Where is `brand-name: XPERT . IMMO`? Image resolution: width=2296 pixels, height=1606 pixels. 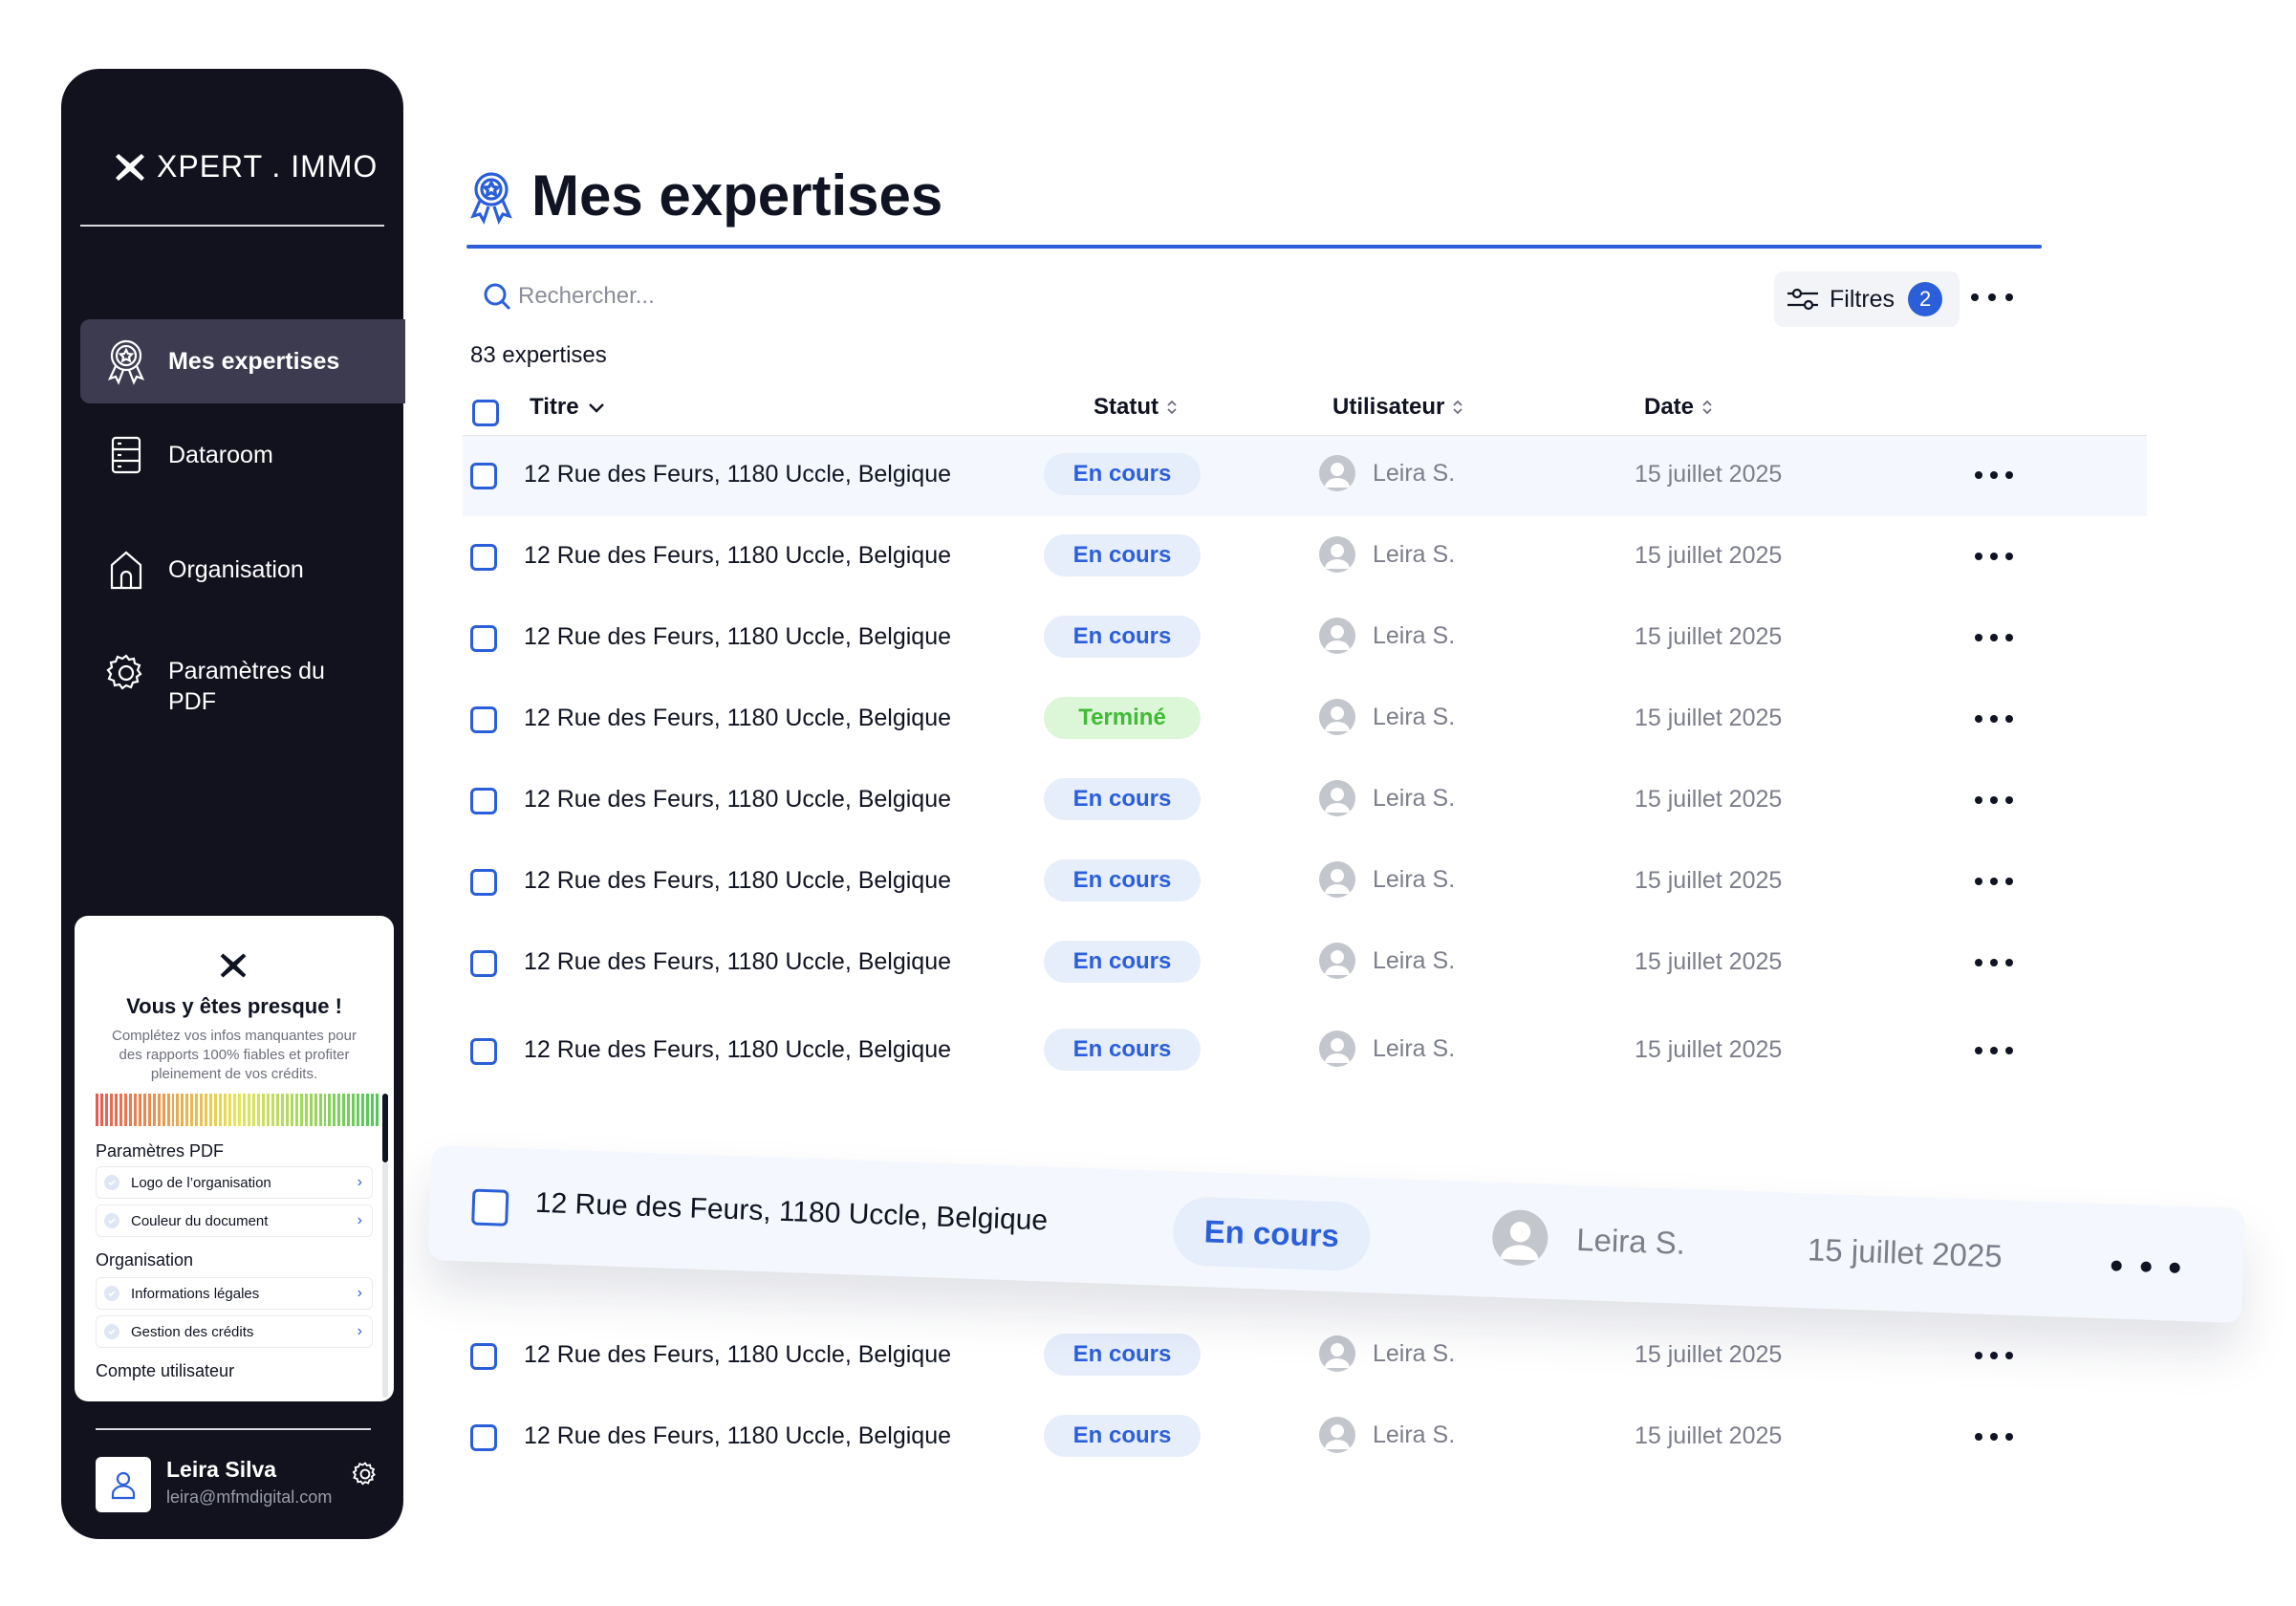 brand-name: XPERT . IMMO is located at coordinates (268, 166).